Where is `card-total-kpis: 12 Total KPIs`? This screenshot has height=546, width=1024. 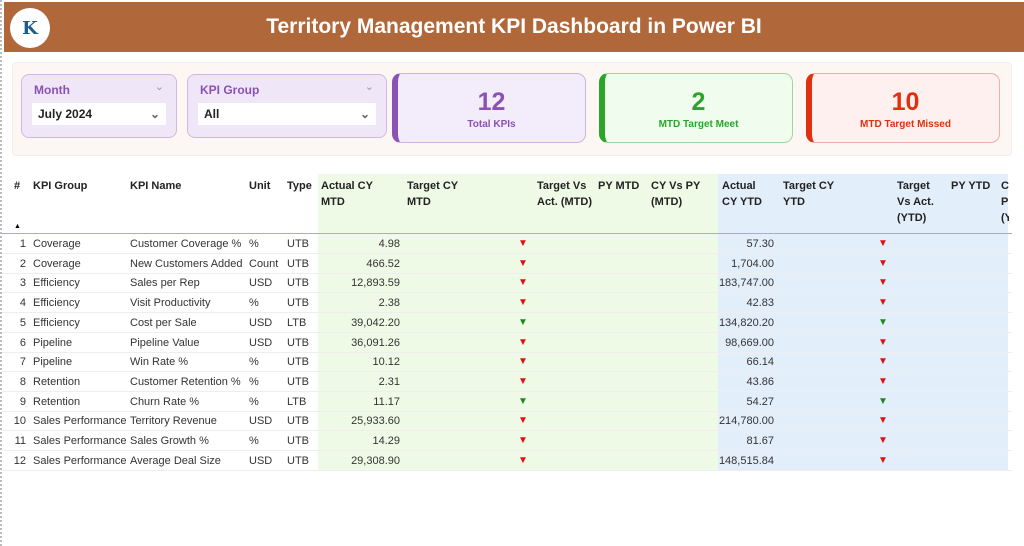
card-total-kpis: 12 Total KPIs is located at coordinates (489, 108).